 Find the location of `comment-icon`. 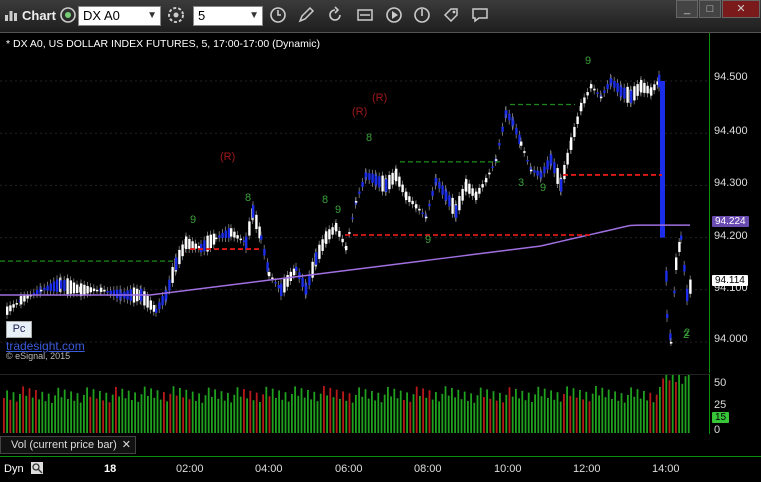

comment-icon is located at coordinates (480, 15).